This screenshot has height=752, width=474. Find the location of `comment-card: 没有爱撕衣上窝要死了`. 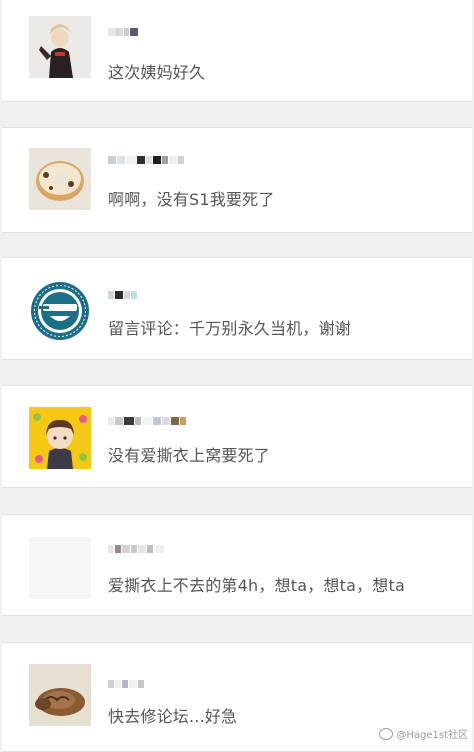

comment-card: 没有爱撕衣上窝要死了 is located at coordinates (237, 436).